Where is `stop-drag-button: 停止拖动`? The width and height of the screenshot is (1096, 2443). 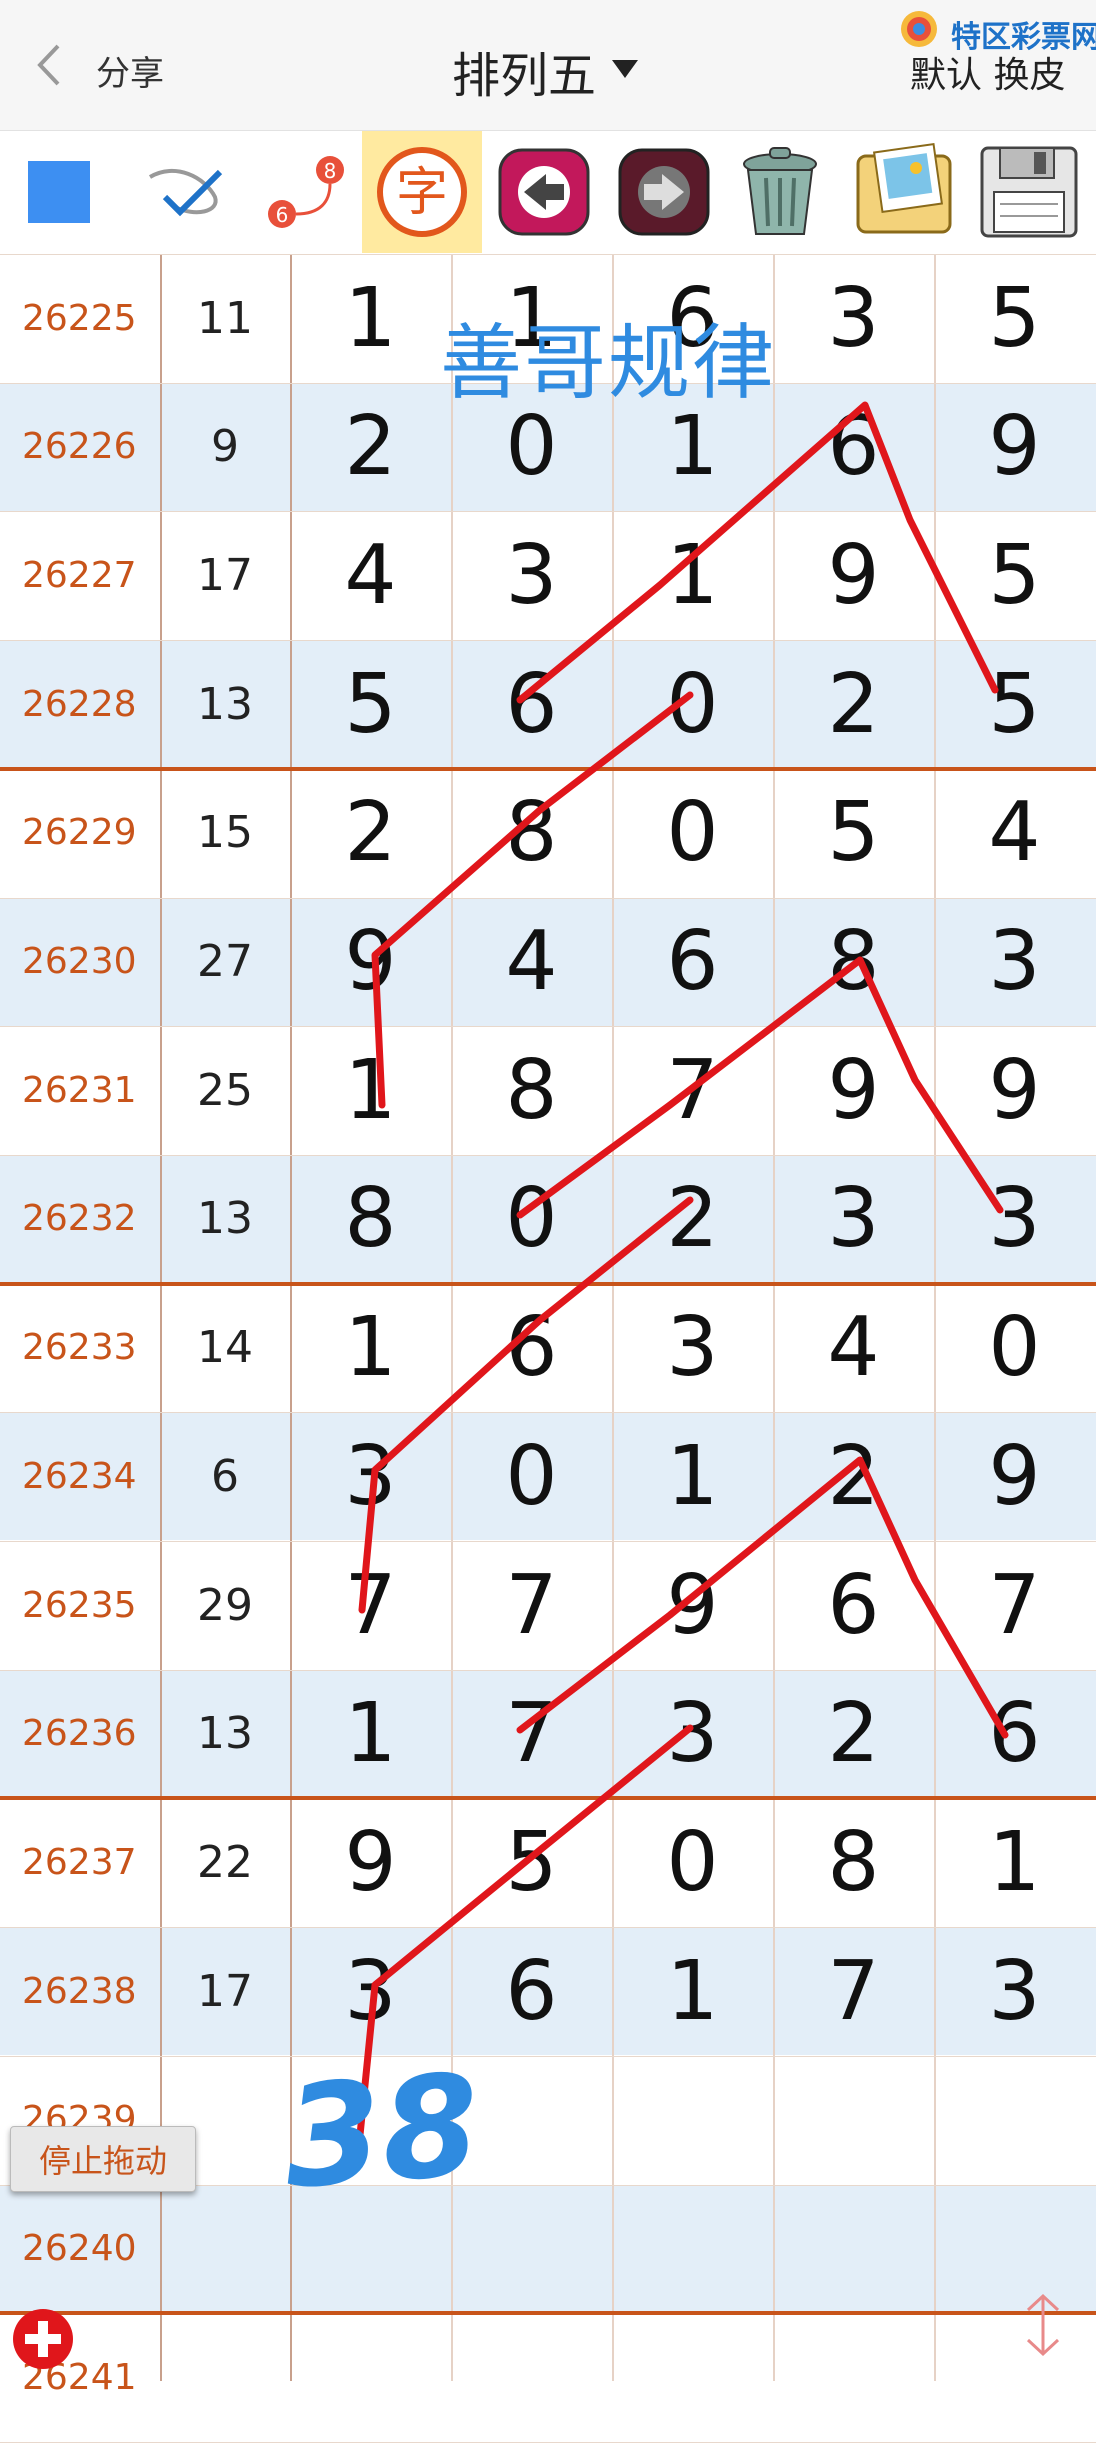 stop-drag-button: 停止拖动 is located at coordinates (103, 2159).